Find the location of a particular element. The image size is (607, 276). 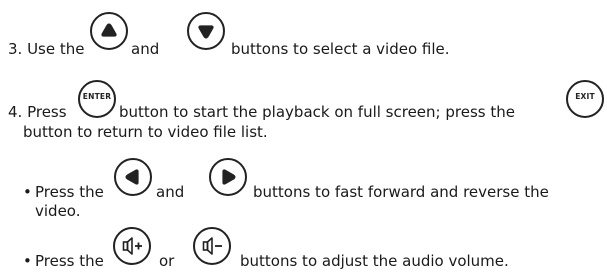

bullet1-suffix: buttons to fast forward and reverse the is located at coordinates (401, 192).